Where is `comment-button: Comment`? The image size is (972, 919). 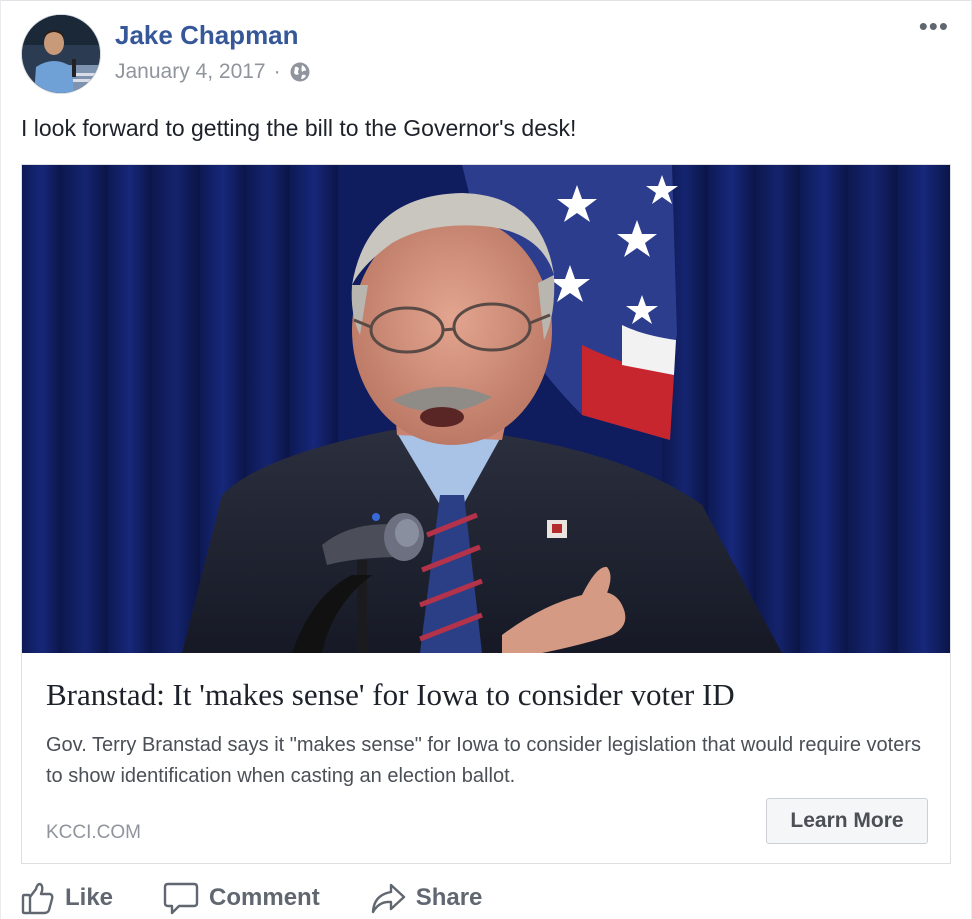 comment-button: Comment is located at coordinates (241, 898).